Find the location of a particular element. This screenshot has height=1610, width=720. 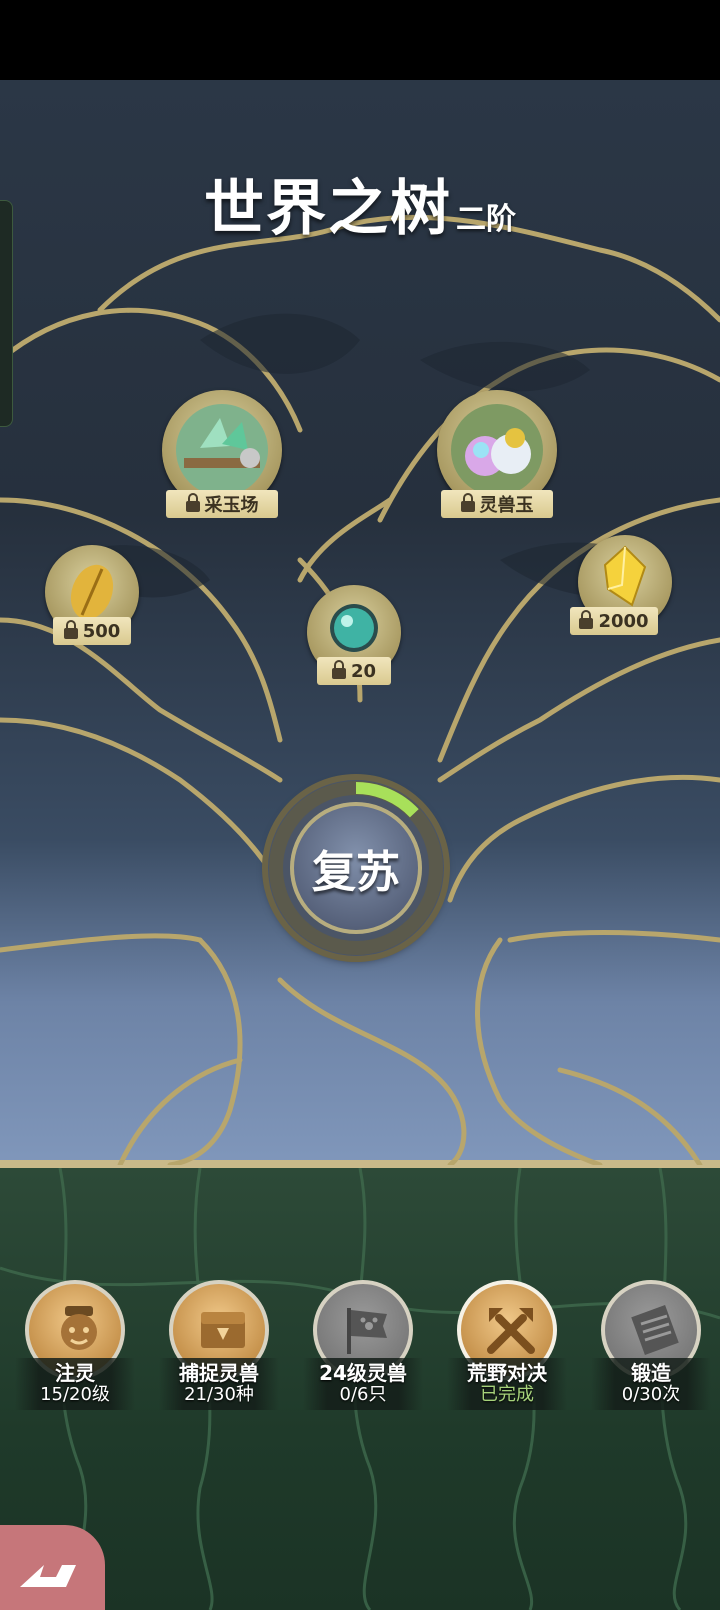

task-label: 捕捉灵兽 21/30种 is located at coordinates (219, 1384).